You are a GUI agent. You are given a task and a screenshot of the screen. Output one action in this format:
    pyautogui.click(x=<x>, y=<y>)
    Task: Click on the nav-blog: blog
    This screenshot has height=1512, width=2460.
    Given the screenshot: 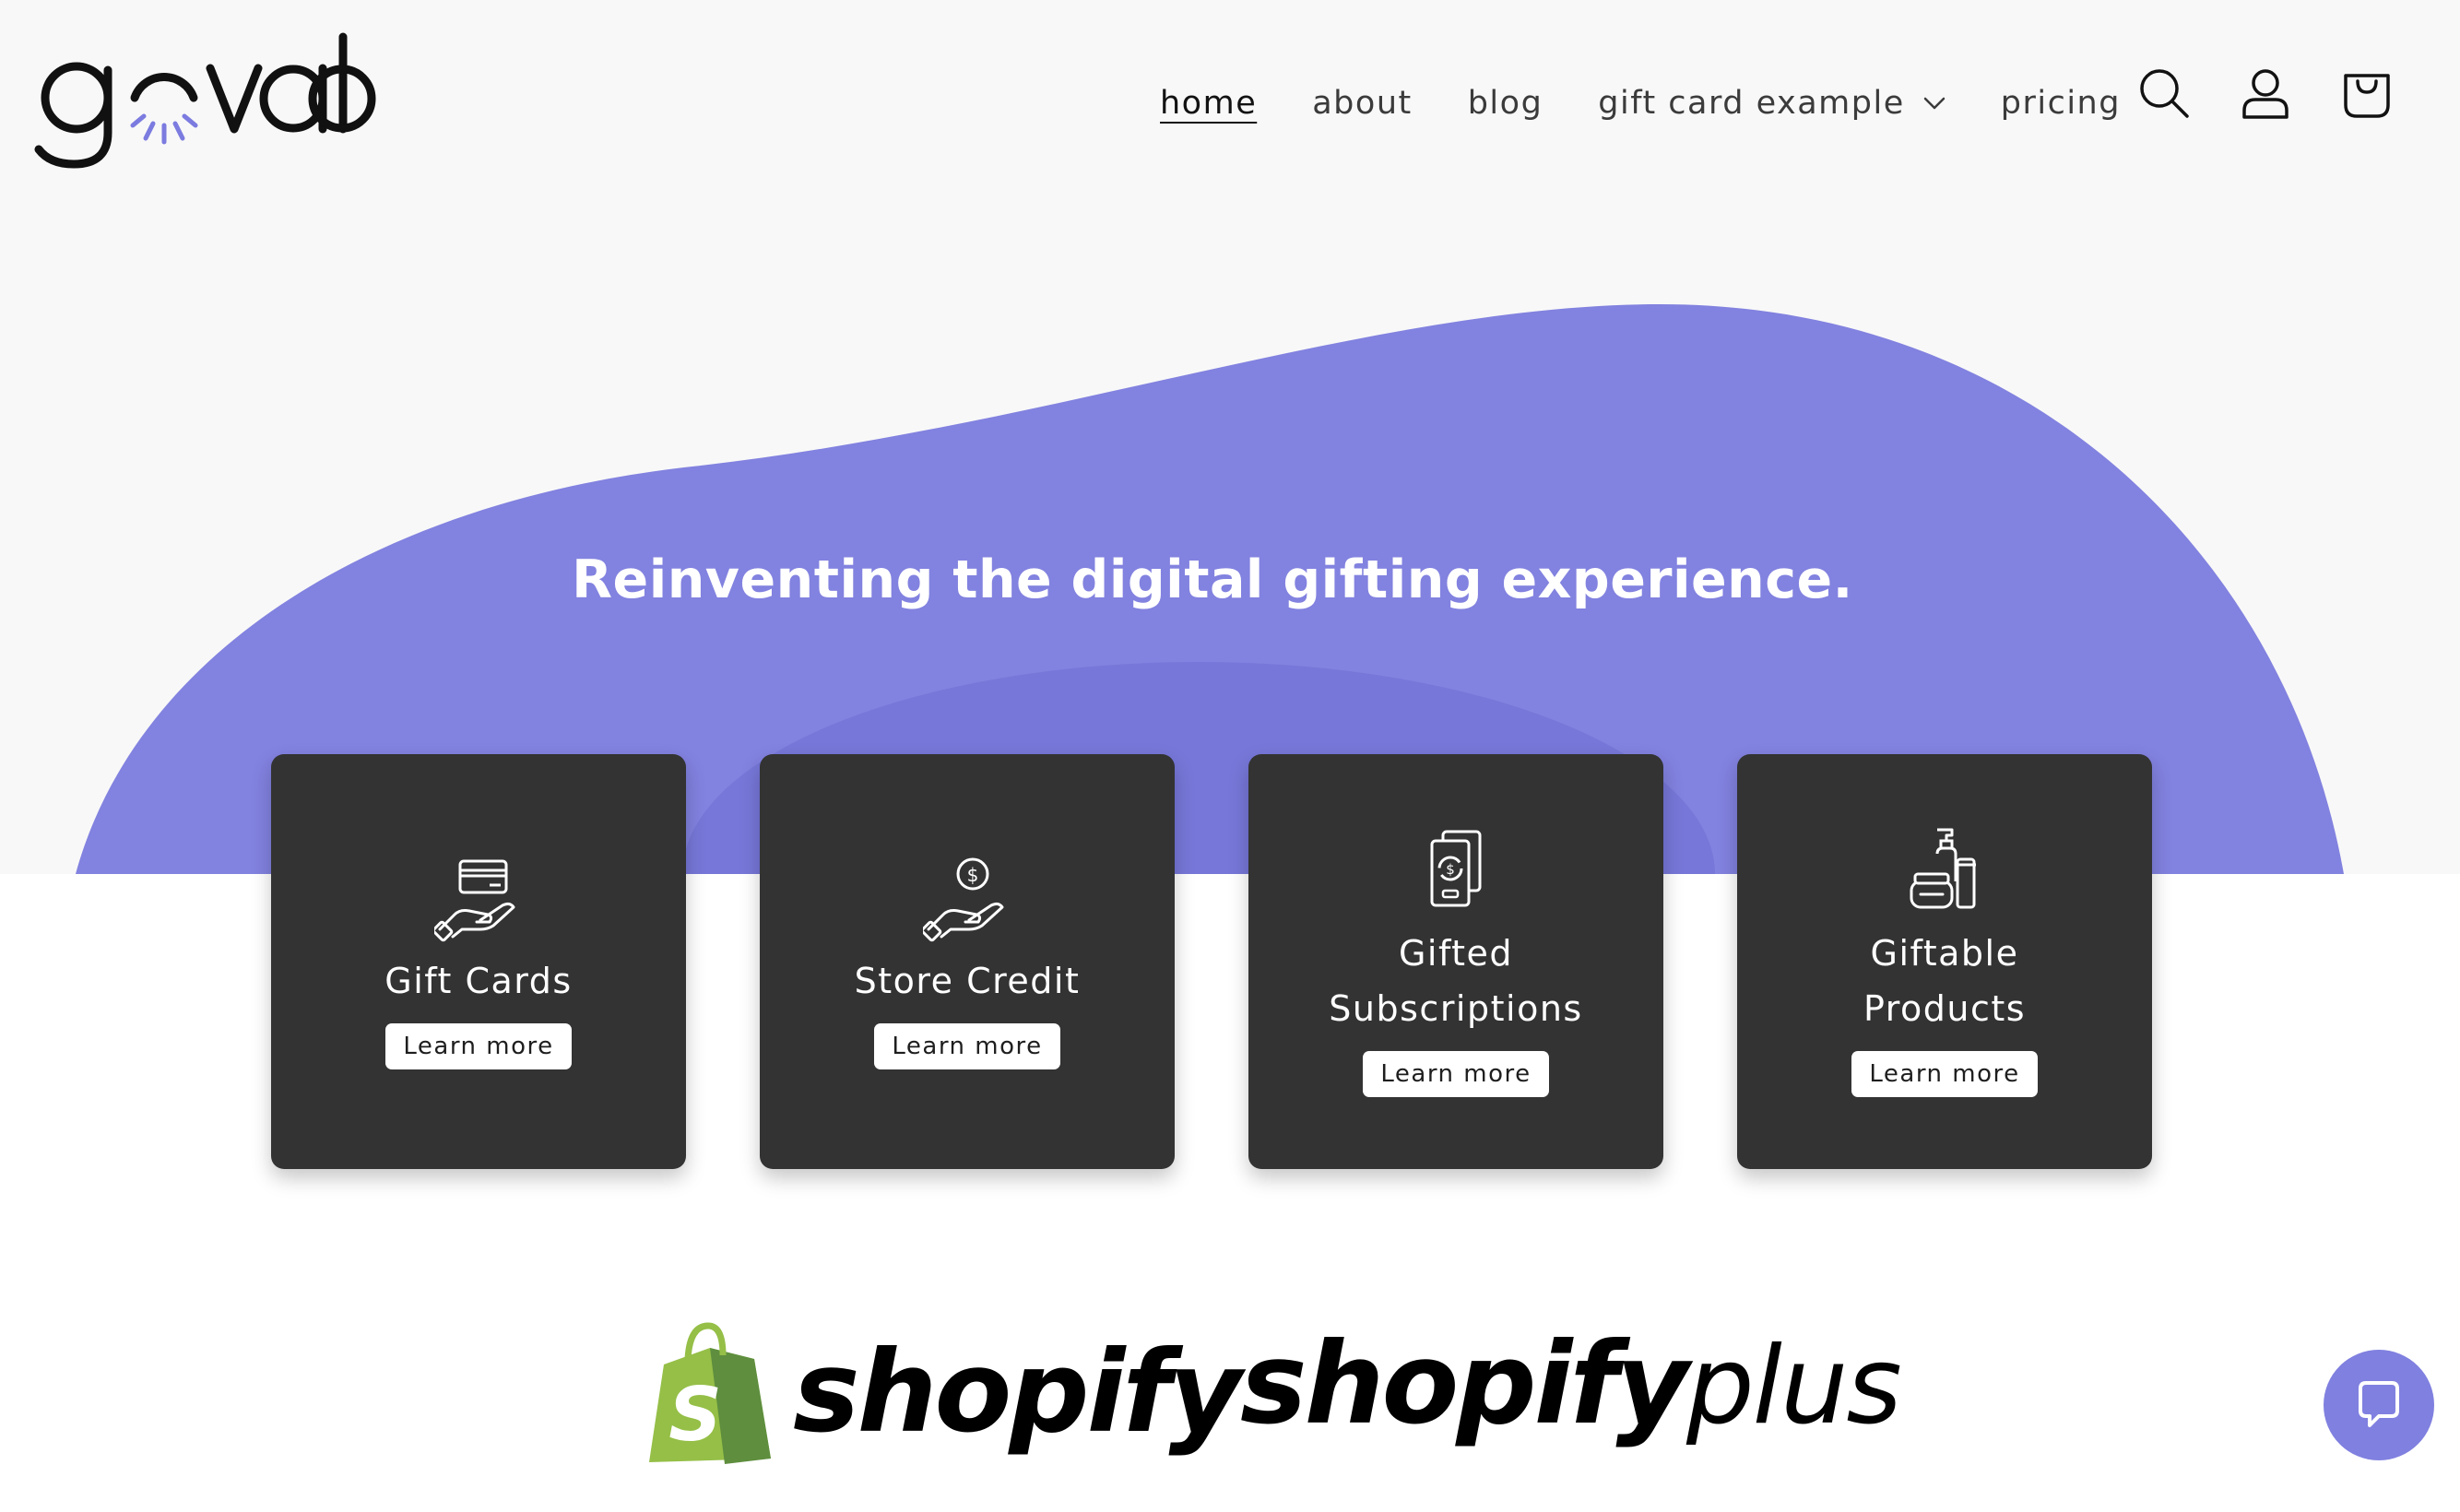 What is the action you would take?
    pyautogui.click(x=1505, y=103)
    